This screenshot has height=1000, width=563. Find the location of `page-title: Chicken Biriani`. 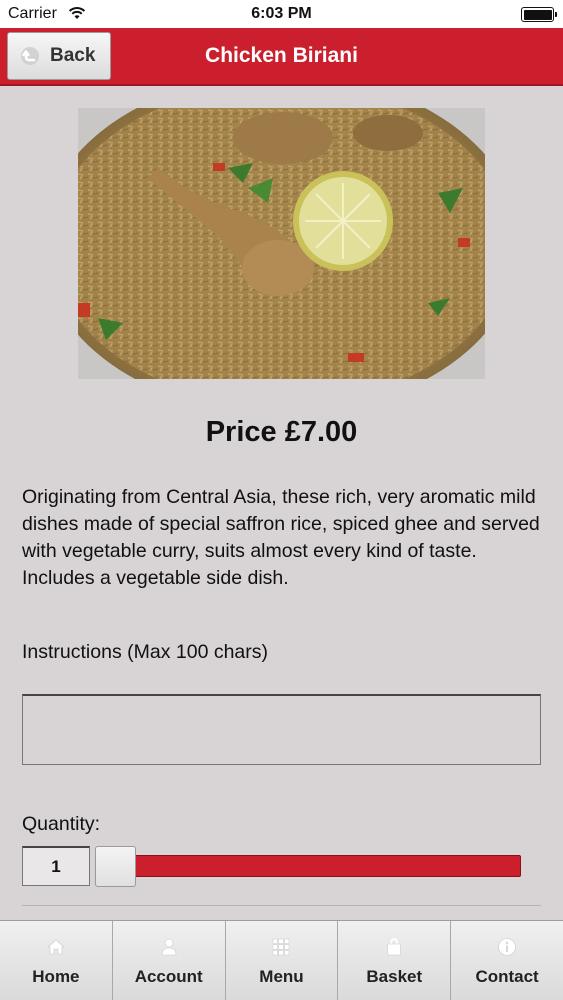

page-title: Chicken Biriani is located at coordinates (281, 55).